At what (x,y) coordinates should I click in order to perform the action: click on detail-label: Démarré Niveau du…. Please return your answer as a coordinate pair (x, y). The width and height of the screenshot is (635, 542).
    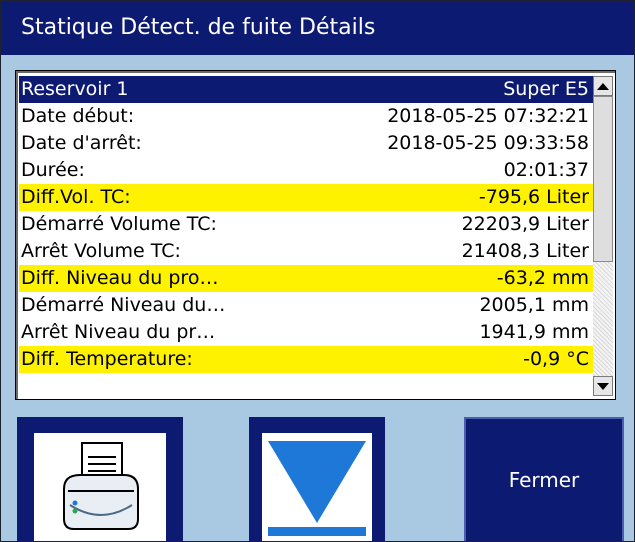
    Looking at the image, I should click on (123, 305).